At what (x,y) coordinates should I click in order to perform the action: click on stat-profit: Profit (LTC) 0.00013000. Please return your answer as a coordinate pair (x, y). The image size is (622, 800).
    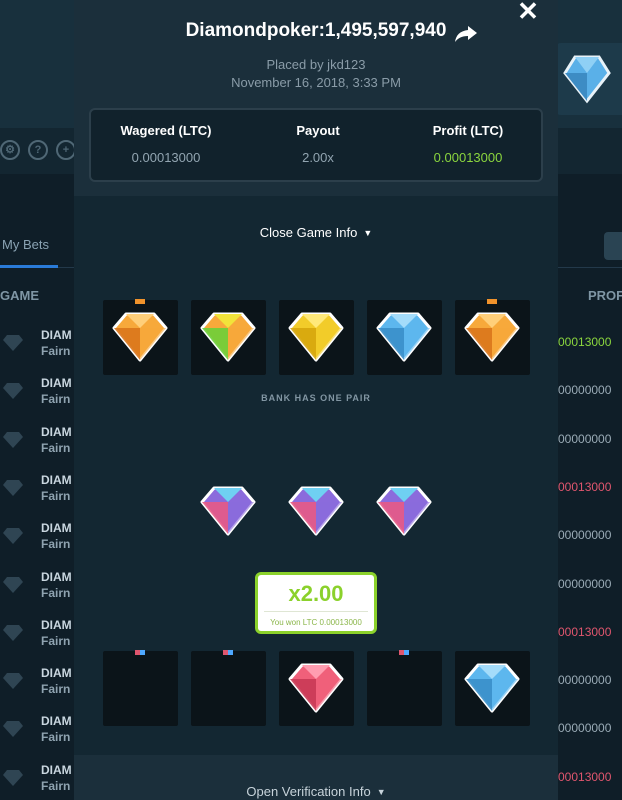
    Looking at the image, I should click on (468, 144).